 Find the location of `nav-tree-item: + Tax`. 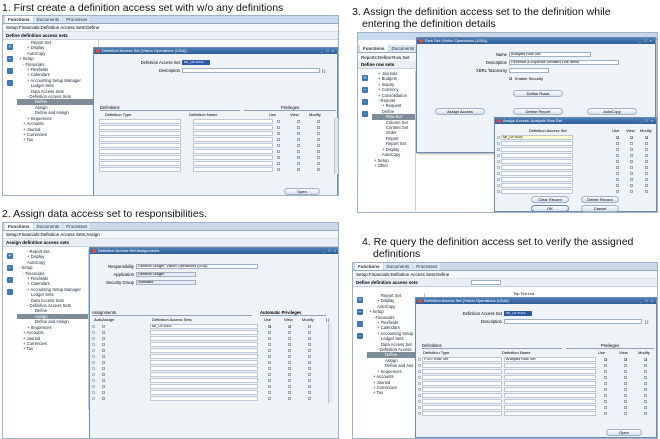

nav-tree-item: + Tax is located at coordinates (52, 348).